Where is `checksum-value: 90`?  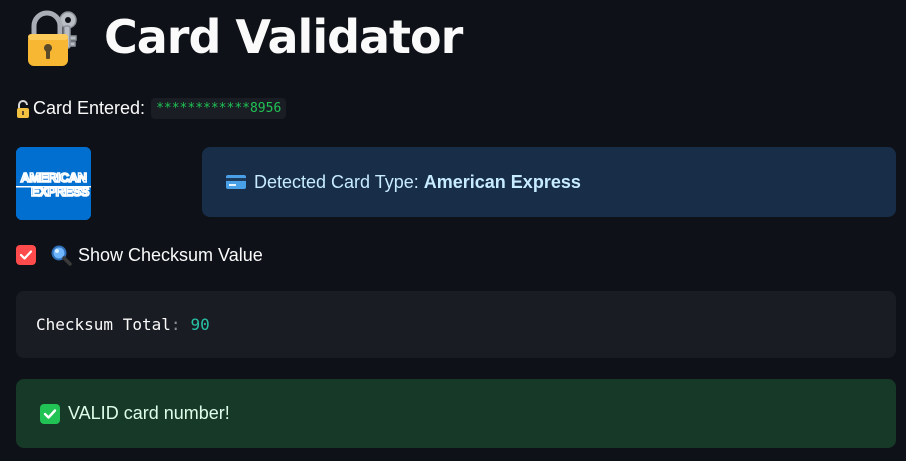 checksum-value: 90 is located at coordinates (200, 324).